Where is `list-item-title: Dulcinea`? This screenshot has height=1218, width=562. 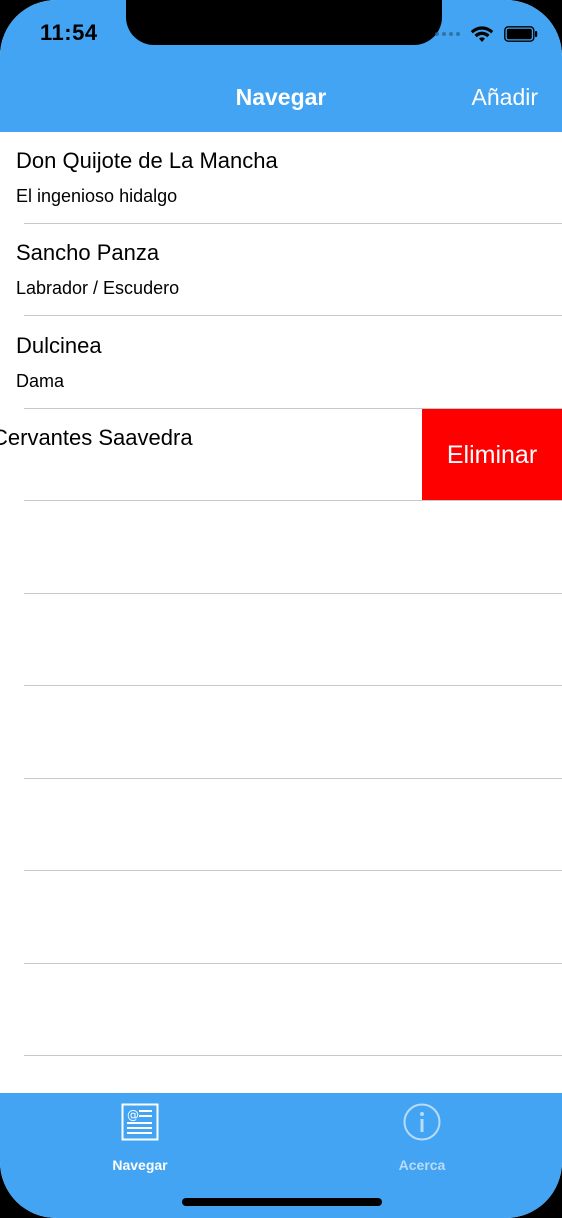
list-item-title: Dulcinea is located at coordinates (59, 345).